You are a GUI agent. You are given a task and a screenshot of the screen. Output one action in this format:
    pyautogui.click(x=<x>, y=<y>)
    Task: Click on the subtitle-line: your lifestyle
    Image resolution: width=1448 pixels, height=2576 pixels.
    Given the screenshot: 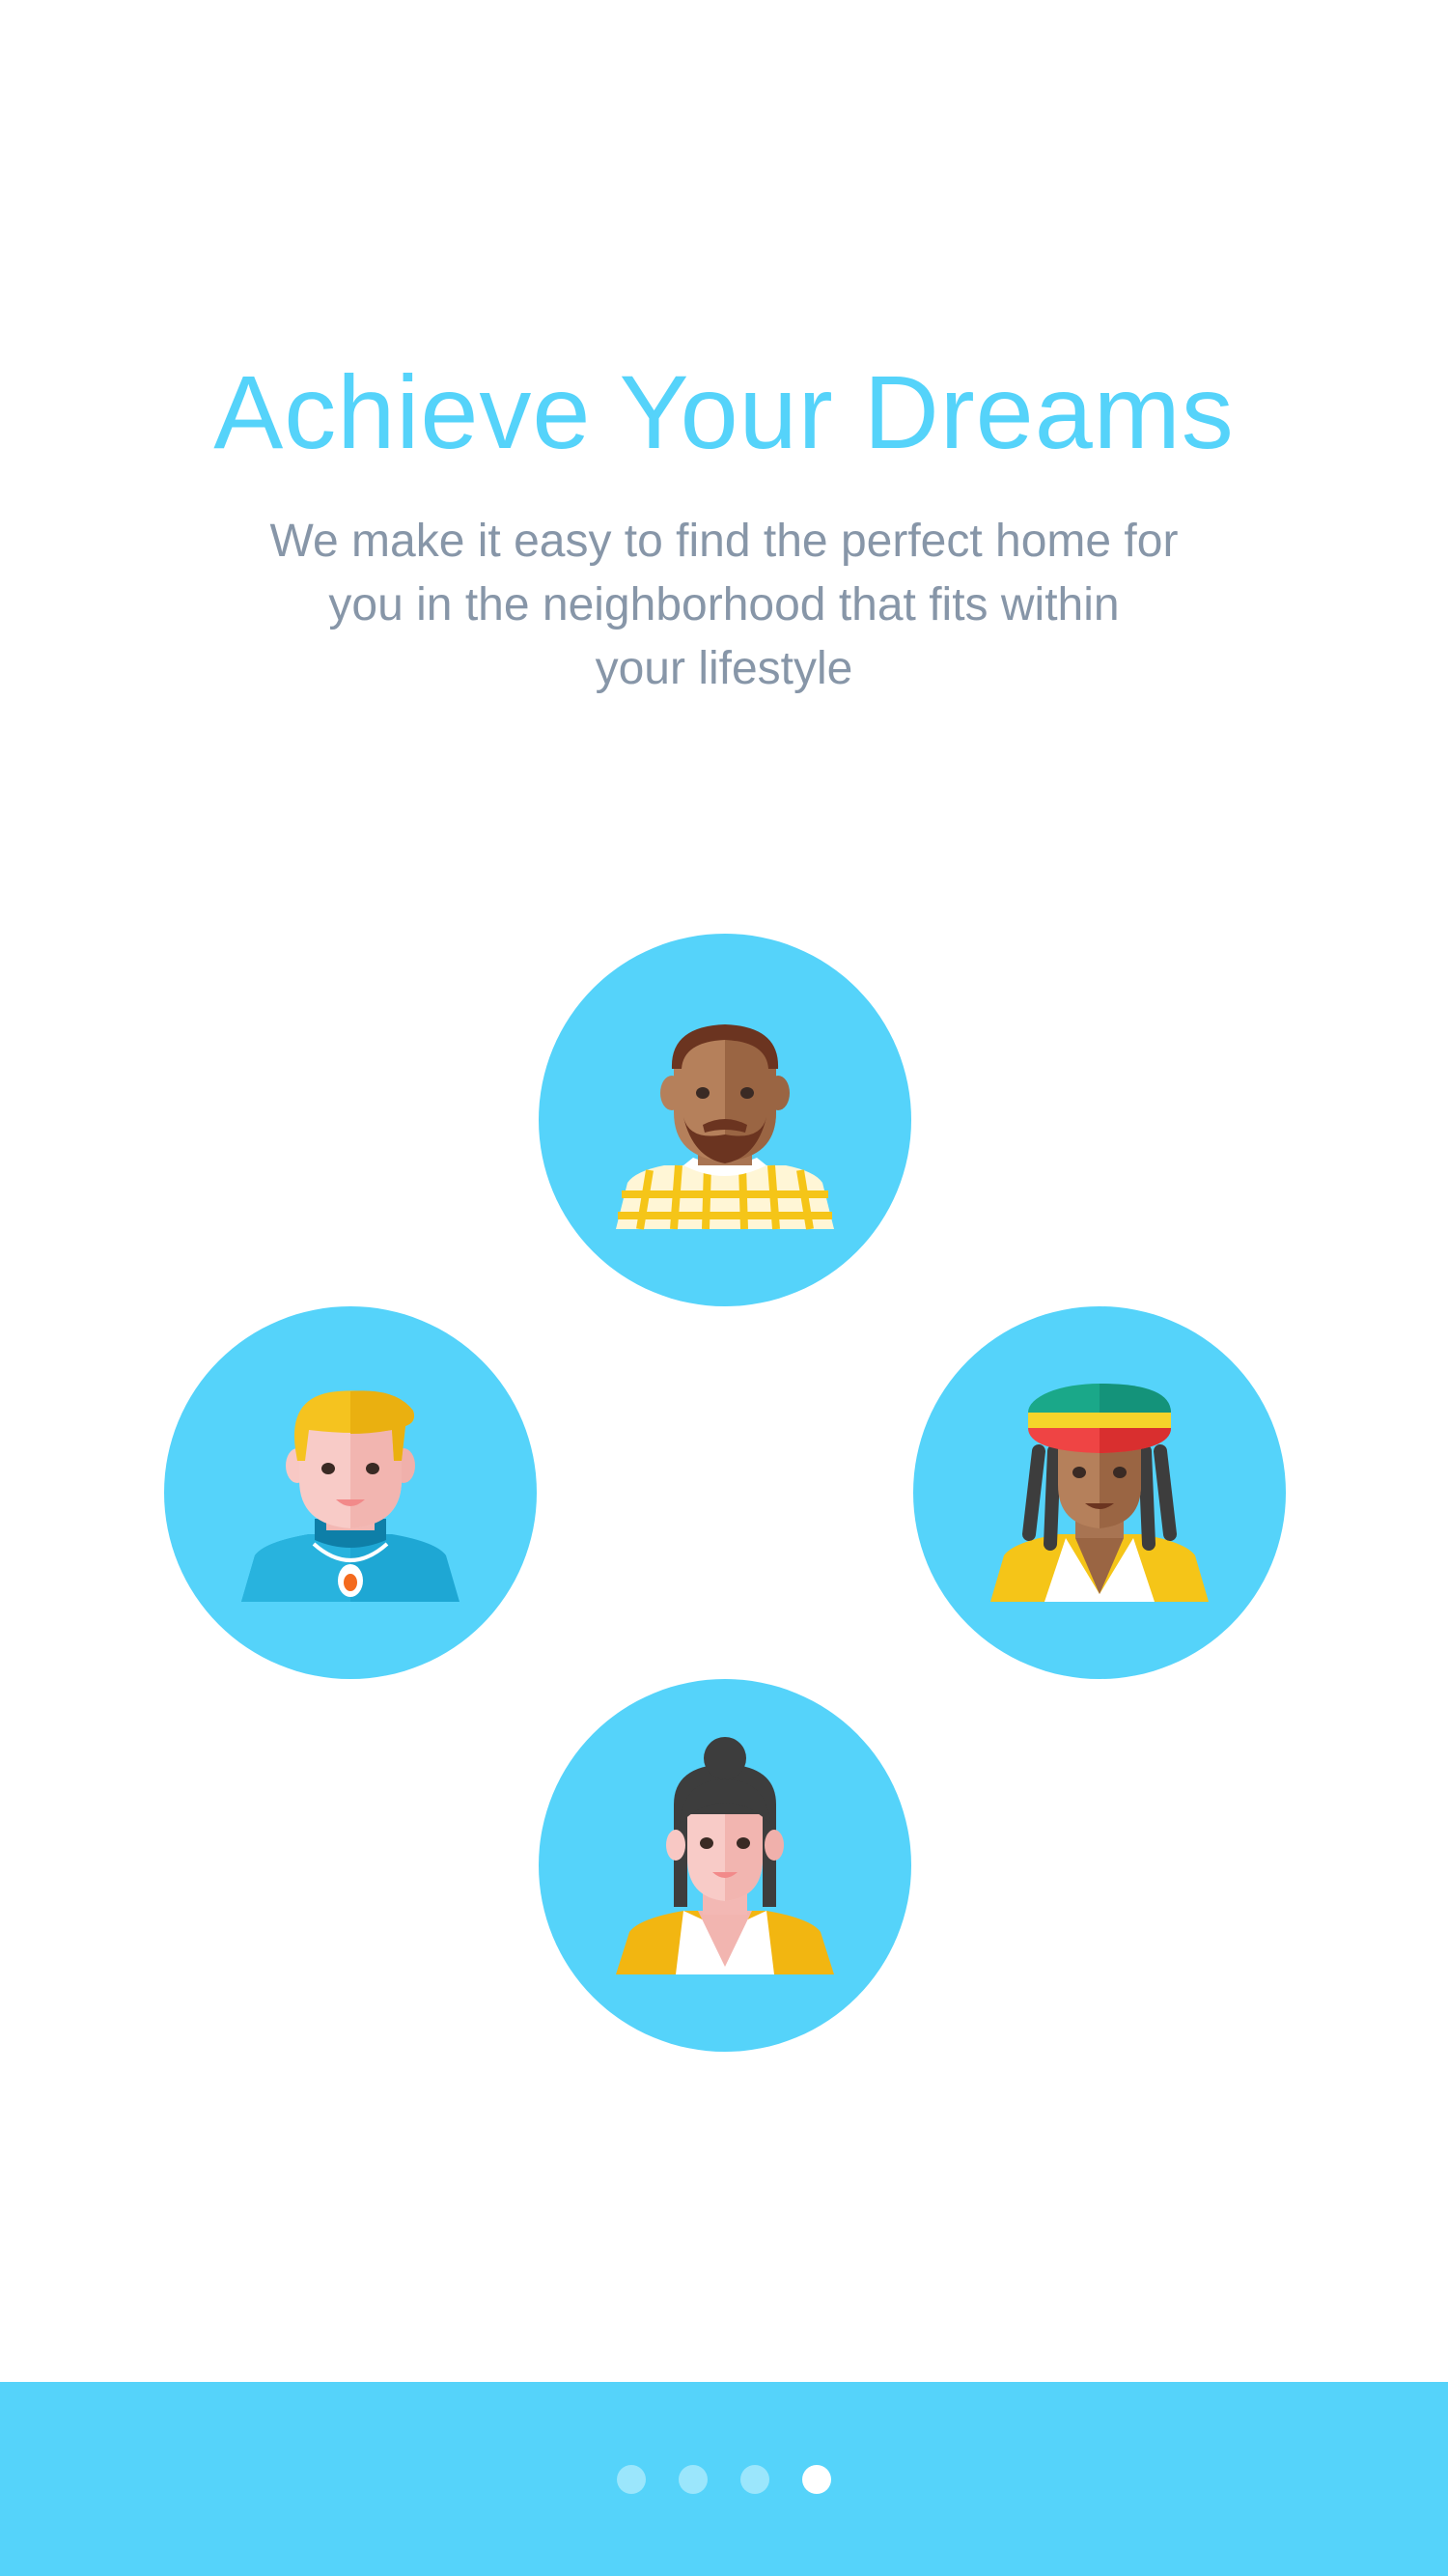 What is the action you would take?
    pyautogui.click(x=724, y=669)
    